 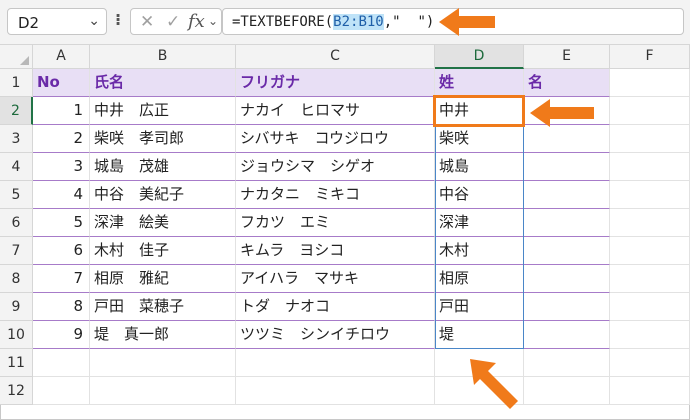 What do you see at coordinates (57, 21) in the screenshot?
I see `name-box: D2 ⌄` at bounding box center [57, 21].